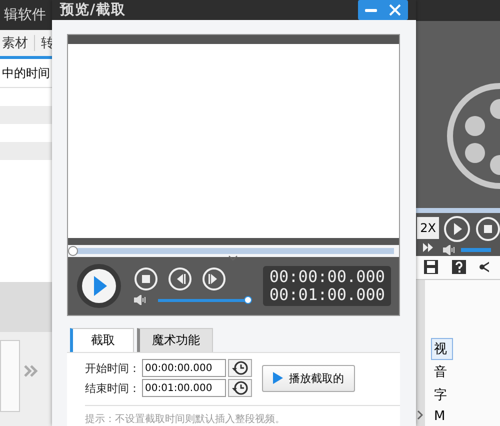 Image resolution: width=500 pixels, height=426 pixels. I want to click on next-frame-icon, so click(214, 279).